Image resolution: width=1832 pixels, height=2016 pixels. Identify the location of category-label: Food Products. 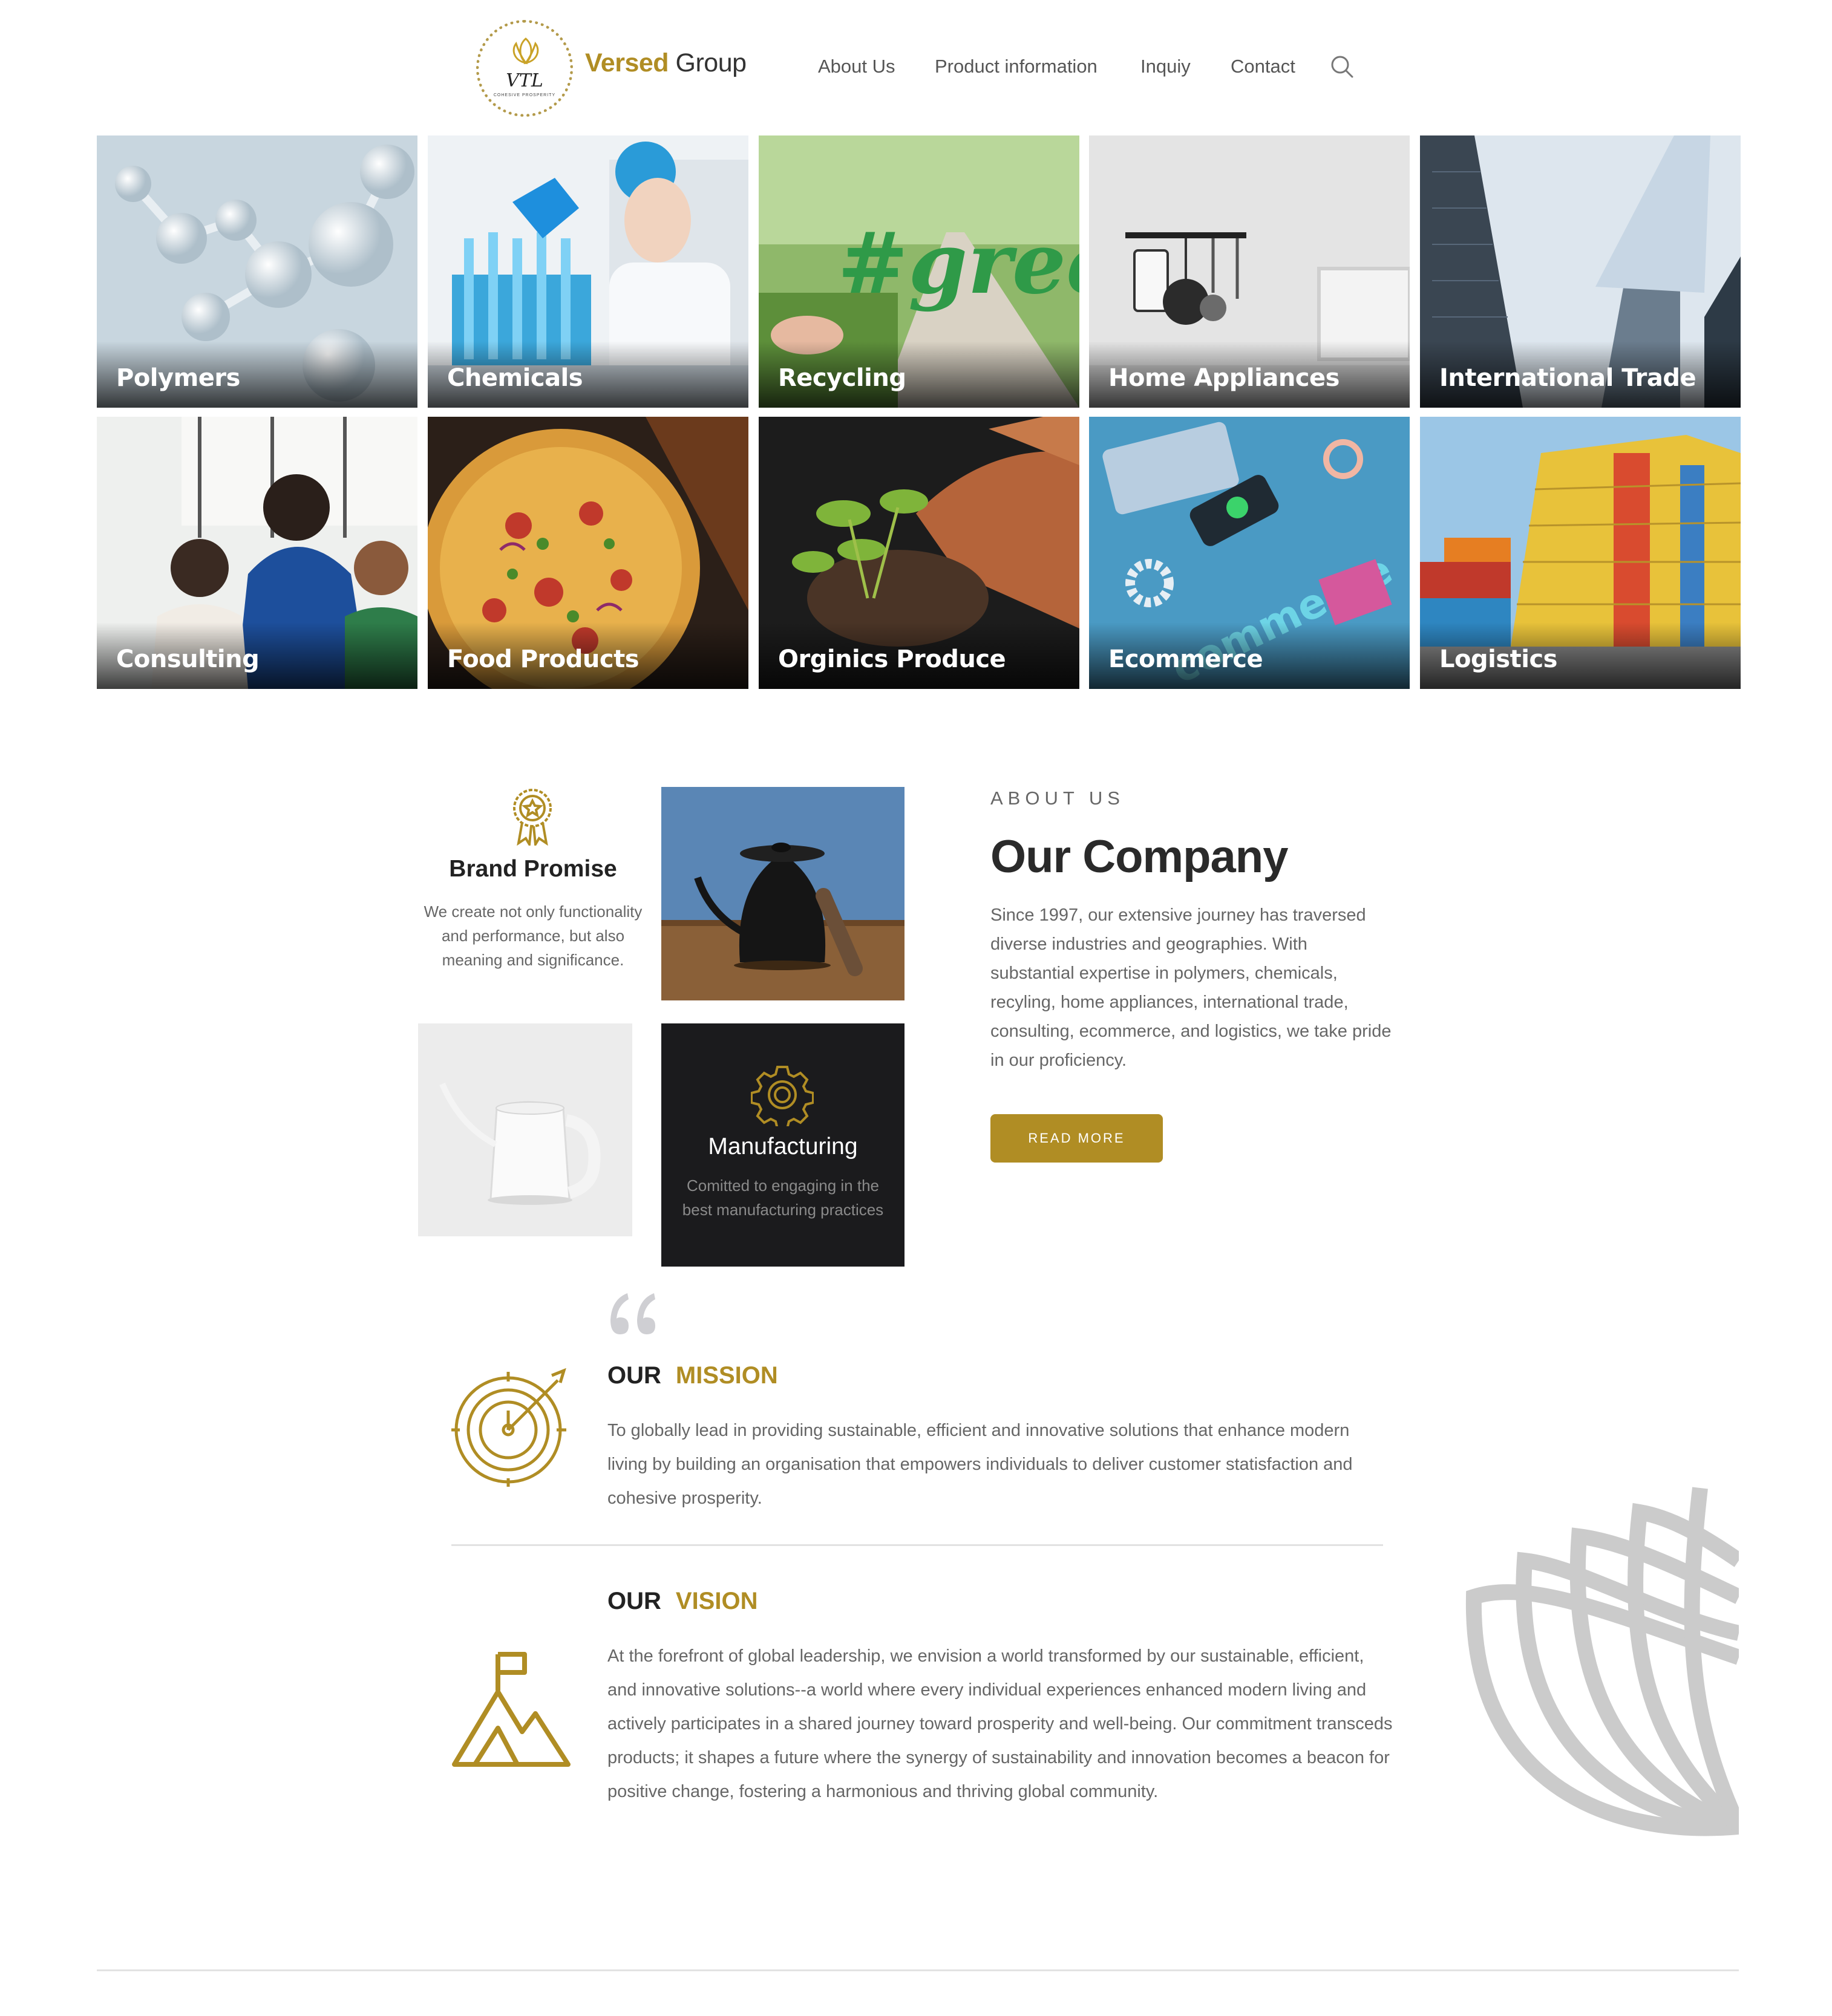
(543, 659).